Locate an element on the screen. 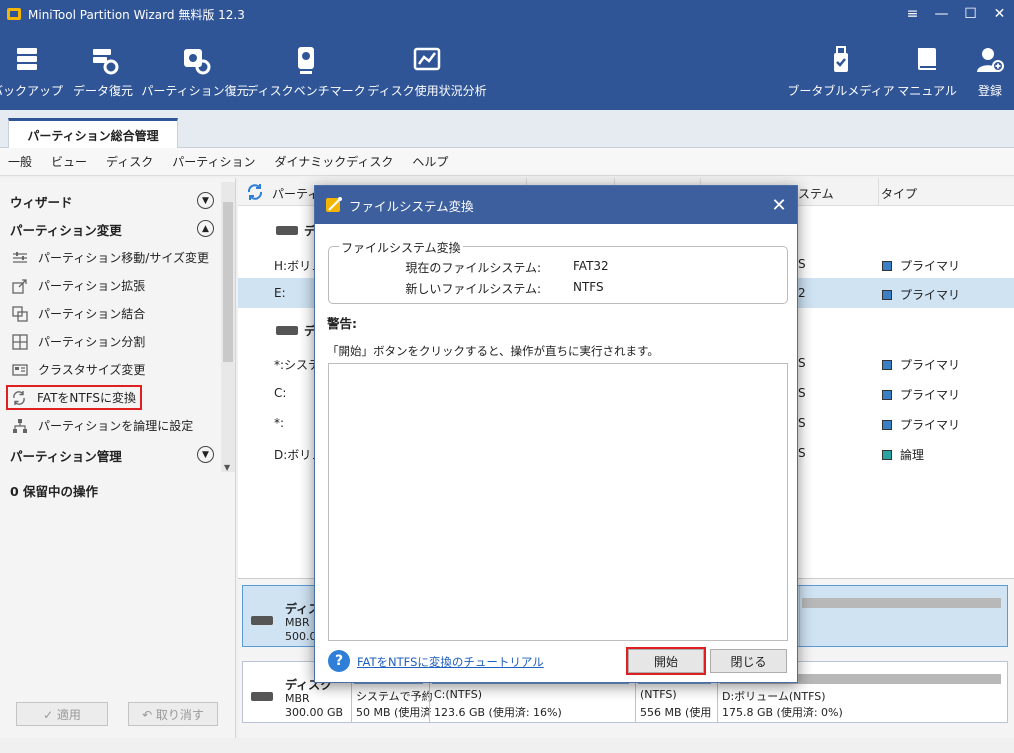  window-title: MiniTool Partition Wizard 無料版 12.3 is located at coordinates (136, 14).